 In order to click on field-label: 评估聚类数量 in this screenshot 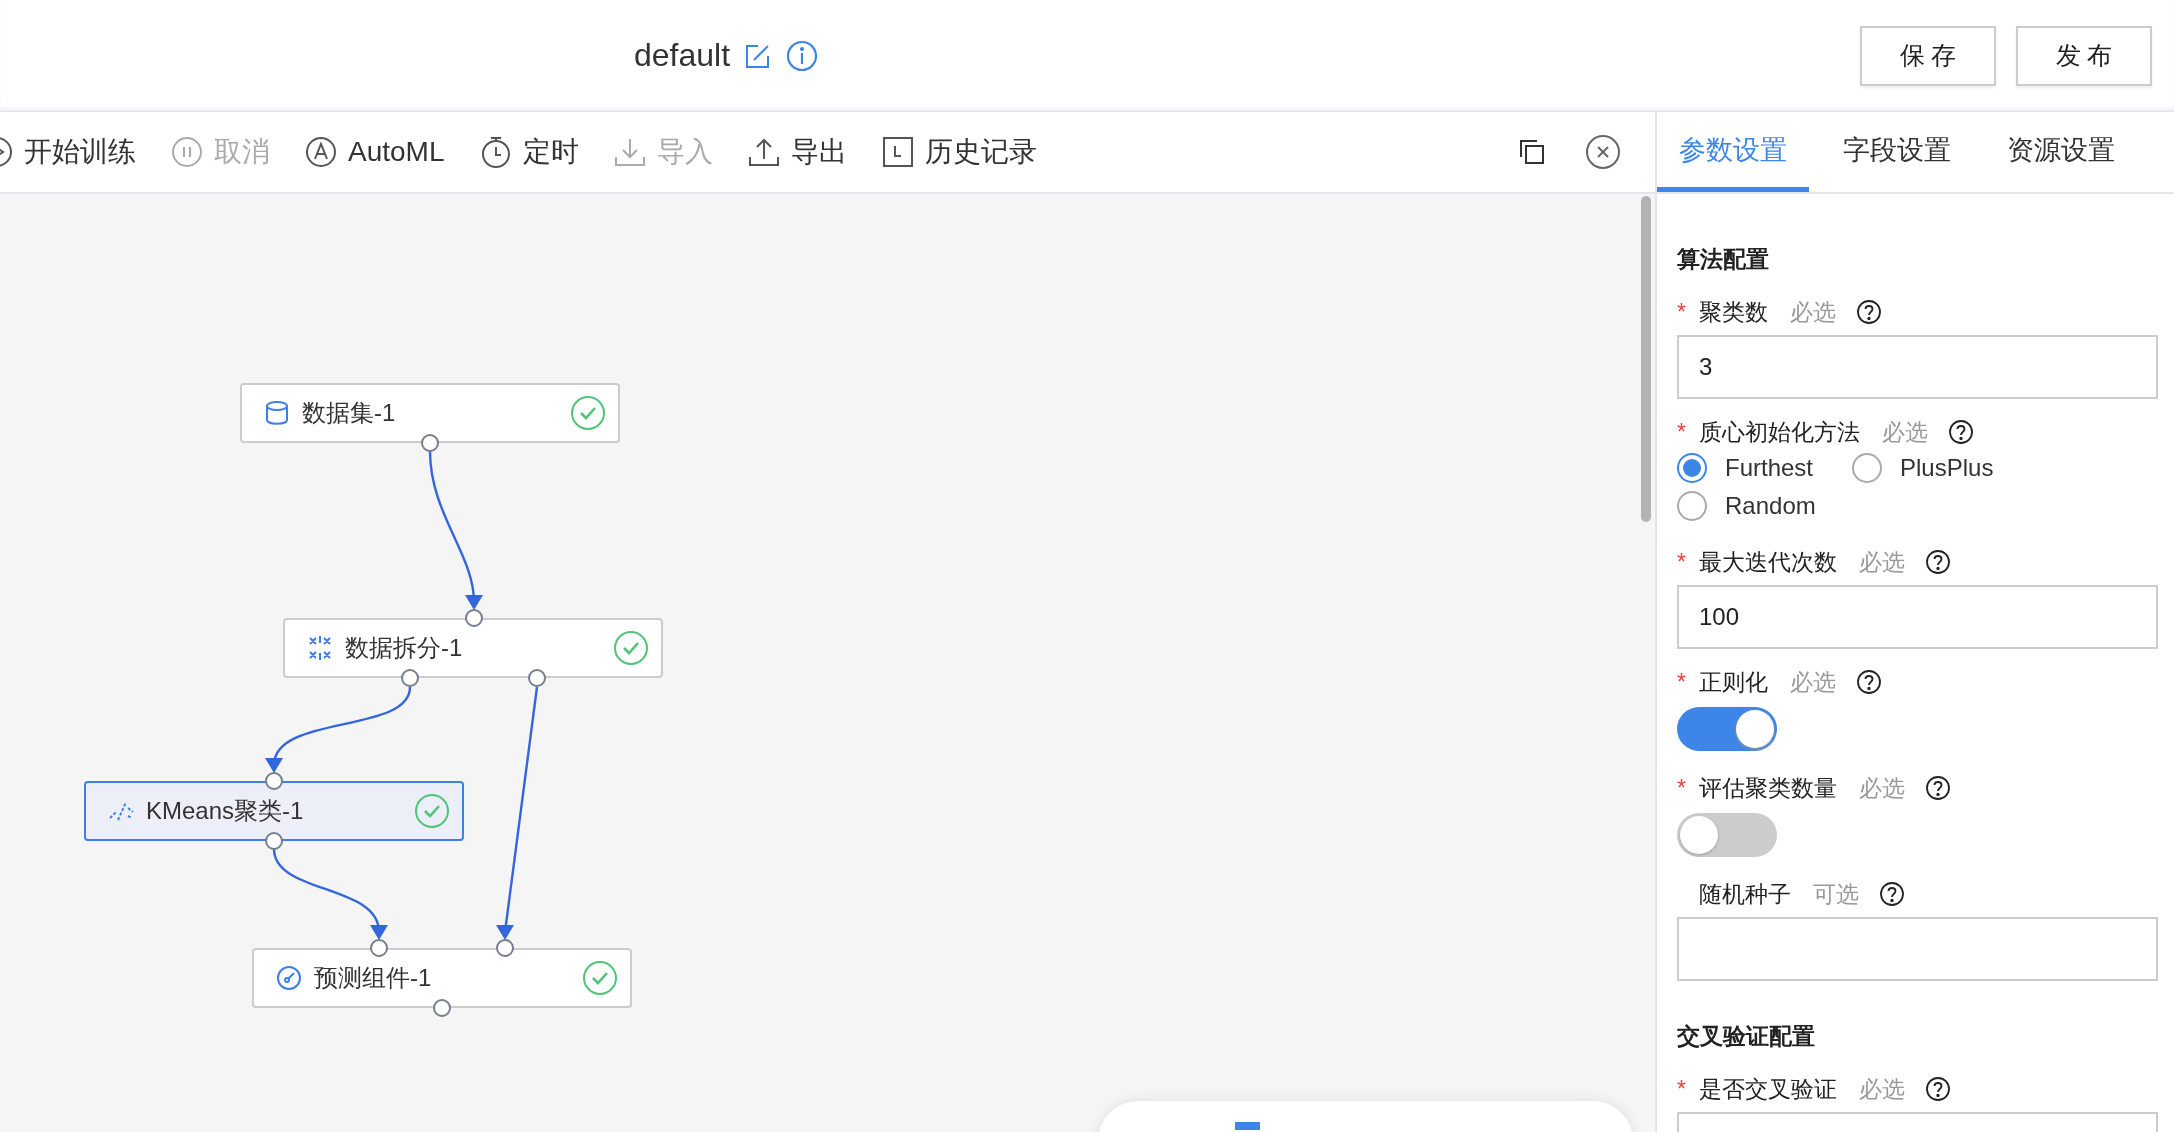, I will do `click(1768, 788)`.